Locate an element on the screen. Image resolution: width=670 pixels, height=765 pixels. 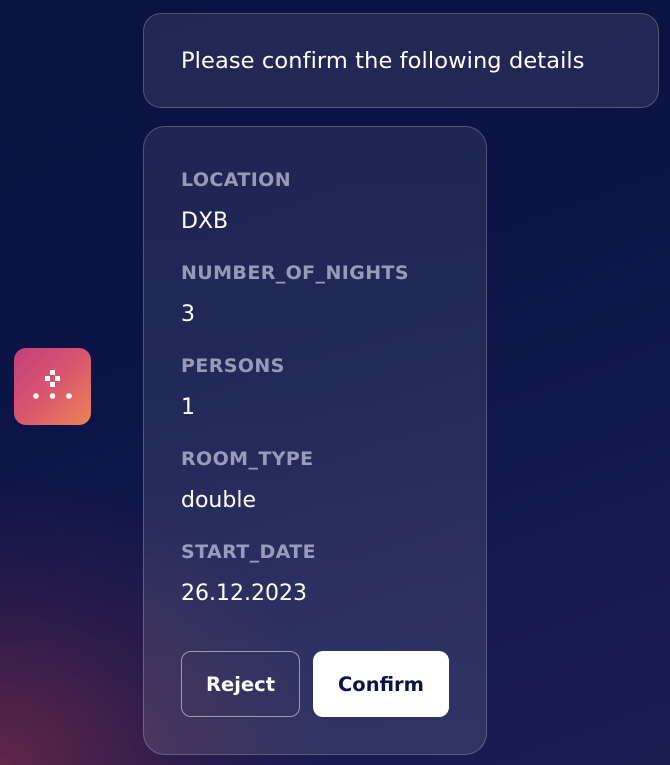
message-bubble: Please confirm the following details is located at coordinates (401, 60).